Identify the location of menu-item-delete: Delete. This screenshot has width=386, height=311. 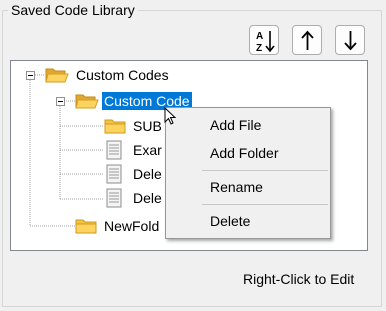
(248, 221).